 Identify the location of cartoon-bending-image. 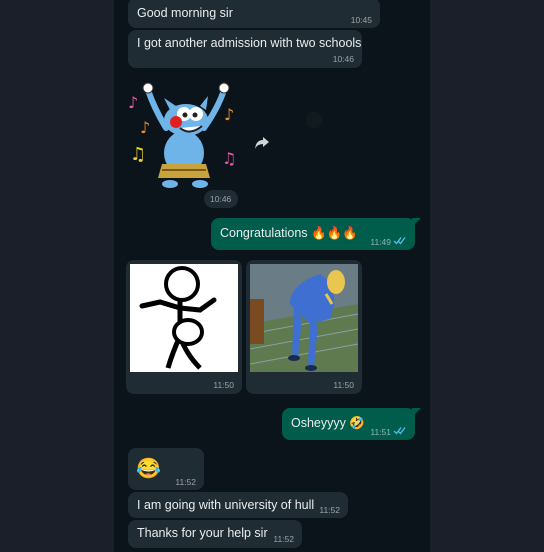
(304, 318).